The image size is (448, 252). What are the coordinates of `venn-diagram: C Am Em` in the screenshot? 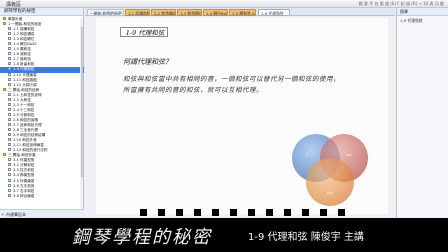 It's located at (330, 170).